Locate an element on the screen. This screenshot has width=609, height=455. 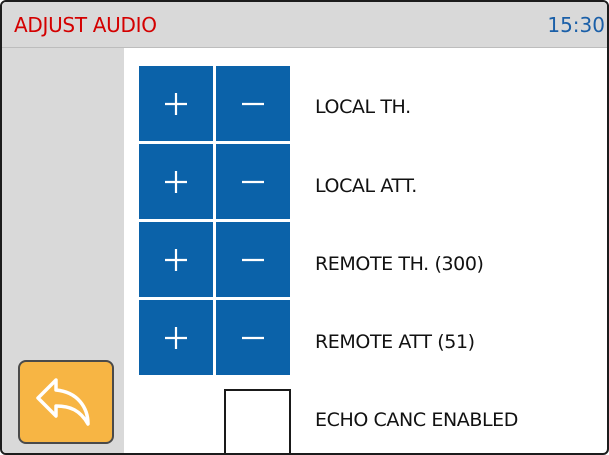
local-th-minus-button is located at coordinates (253, 103).